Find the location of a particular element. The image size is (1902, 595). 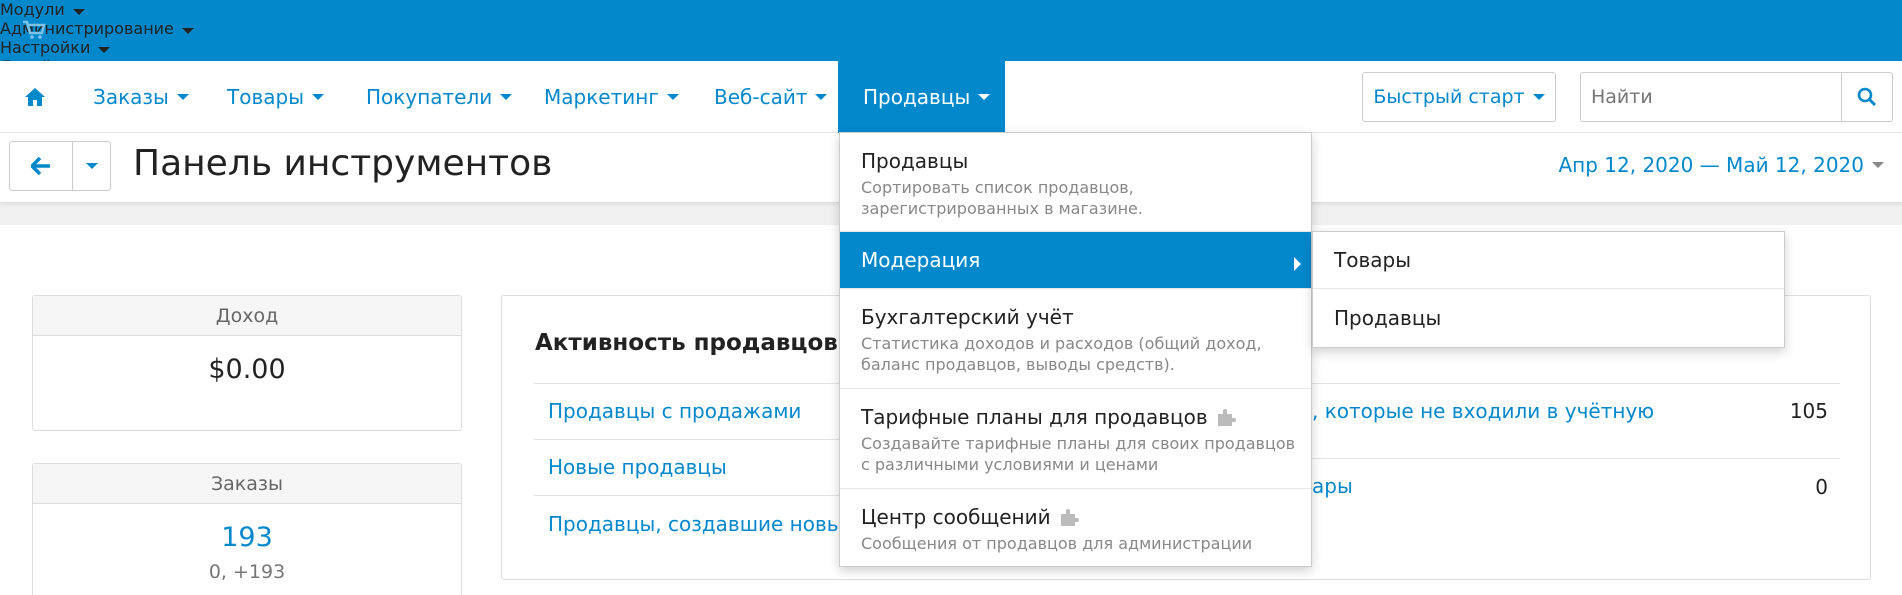

page-title: Панель инструментов is located at coordinates (343, 163).